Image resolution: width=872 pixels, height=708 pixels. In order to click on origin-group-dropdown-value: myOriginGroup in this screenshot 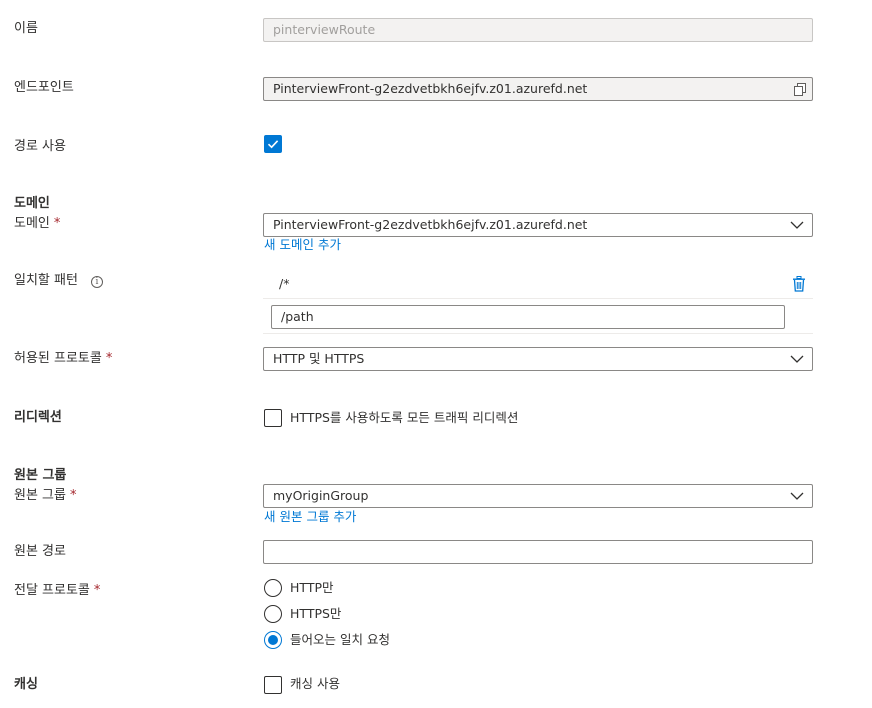, I will do `click(321, 495)`.